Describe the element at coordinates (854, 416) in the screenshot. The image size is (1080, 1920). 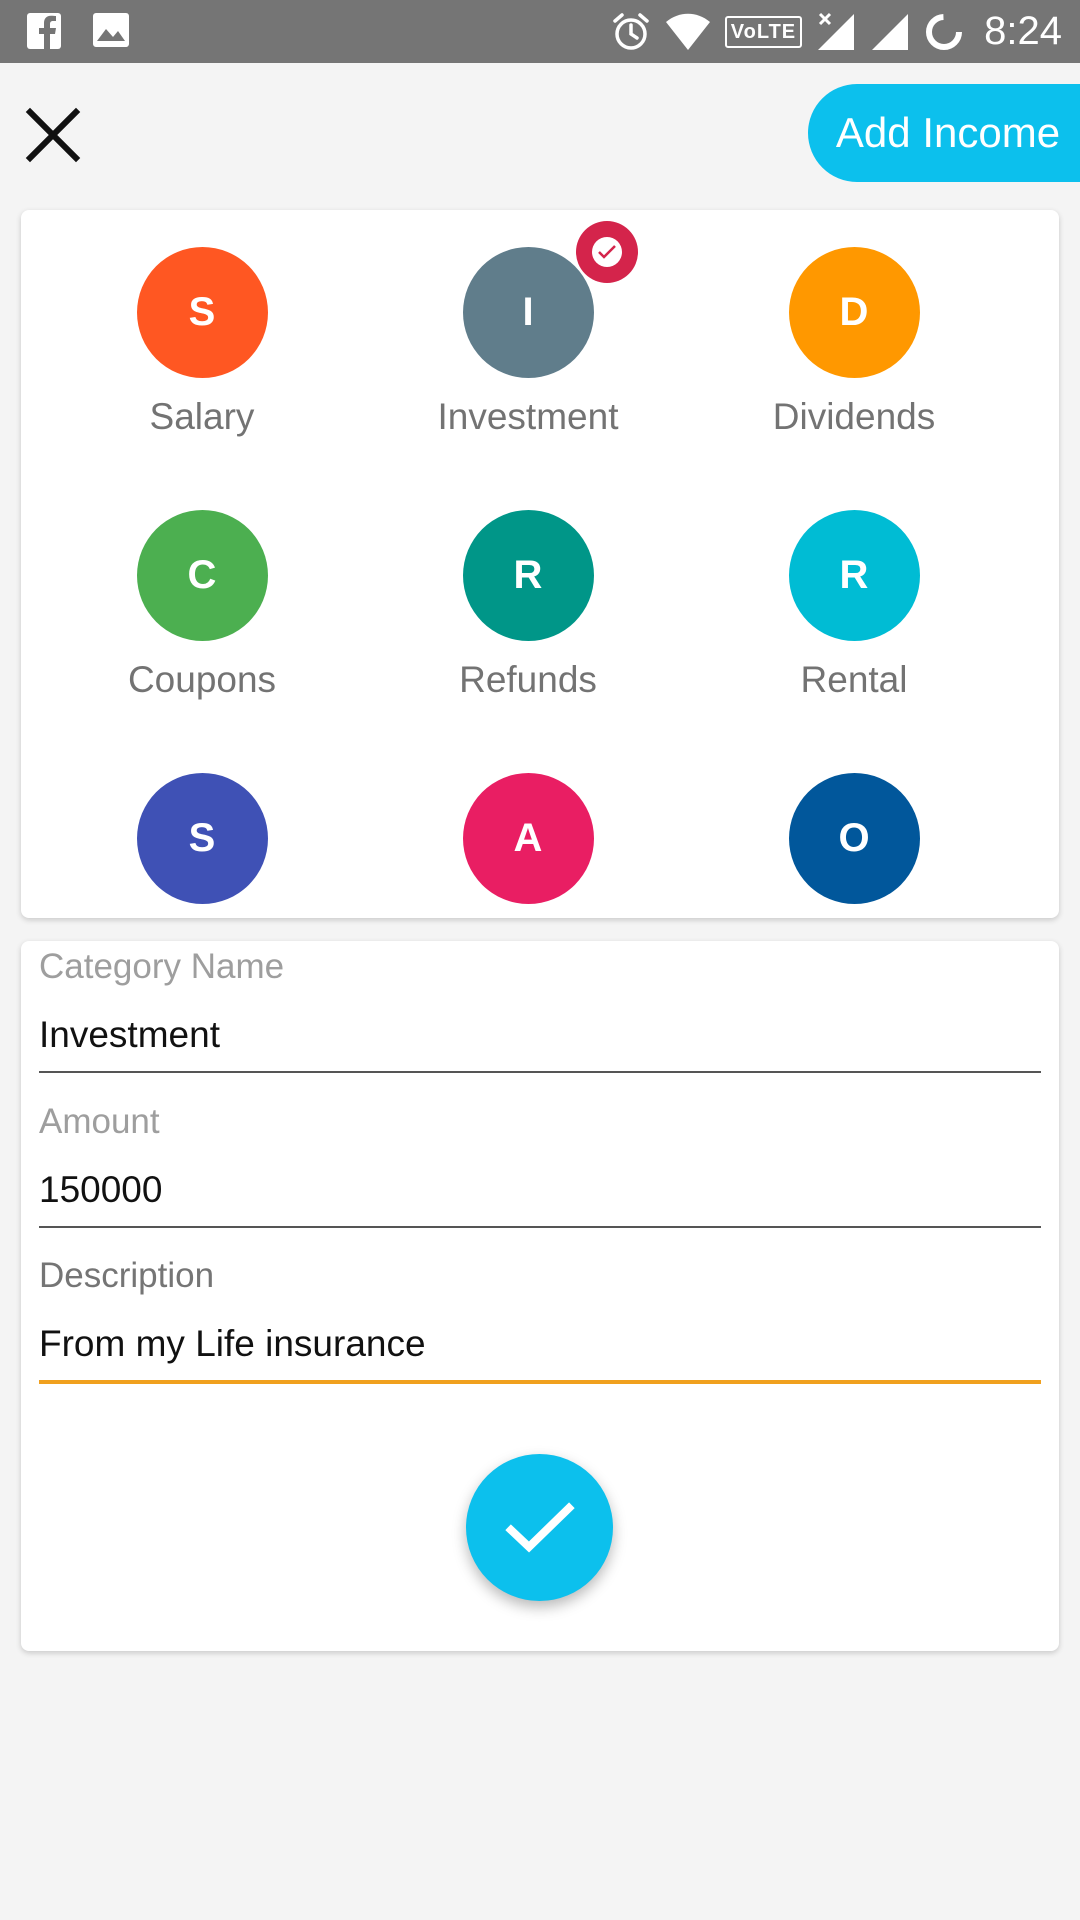
I see `category-label: Dividends` at that location.